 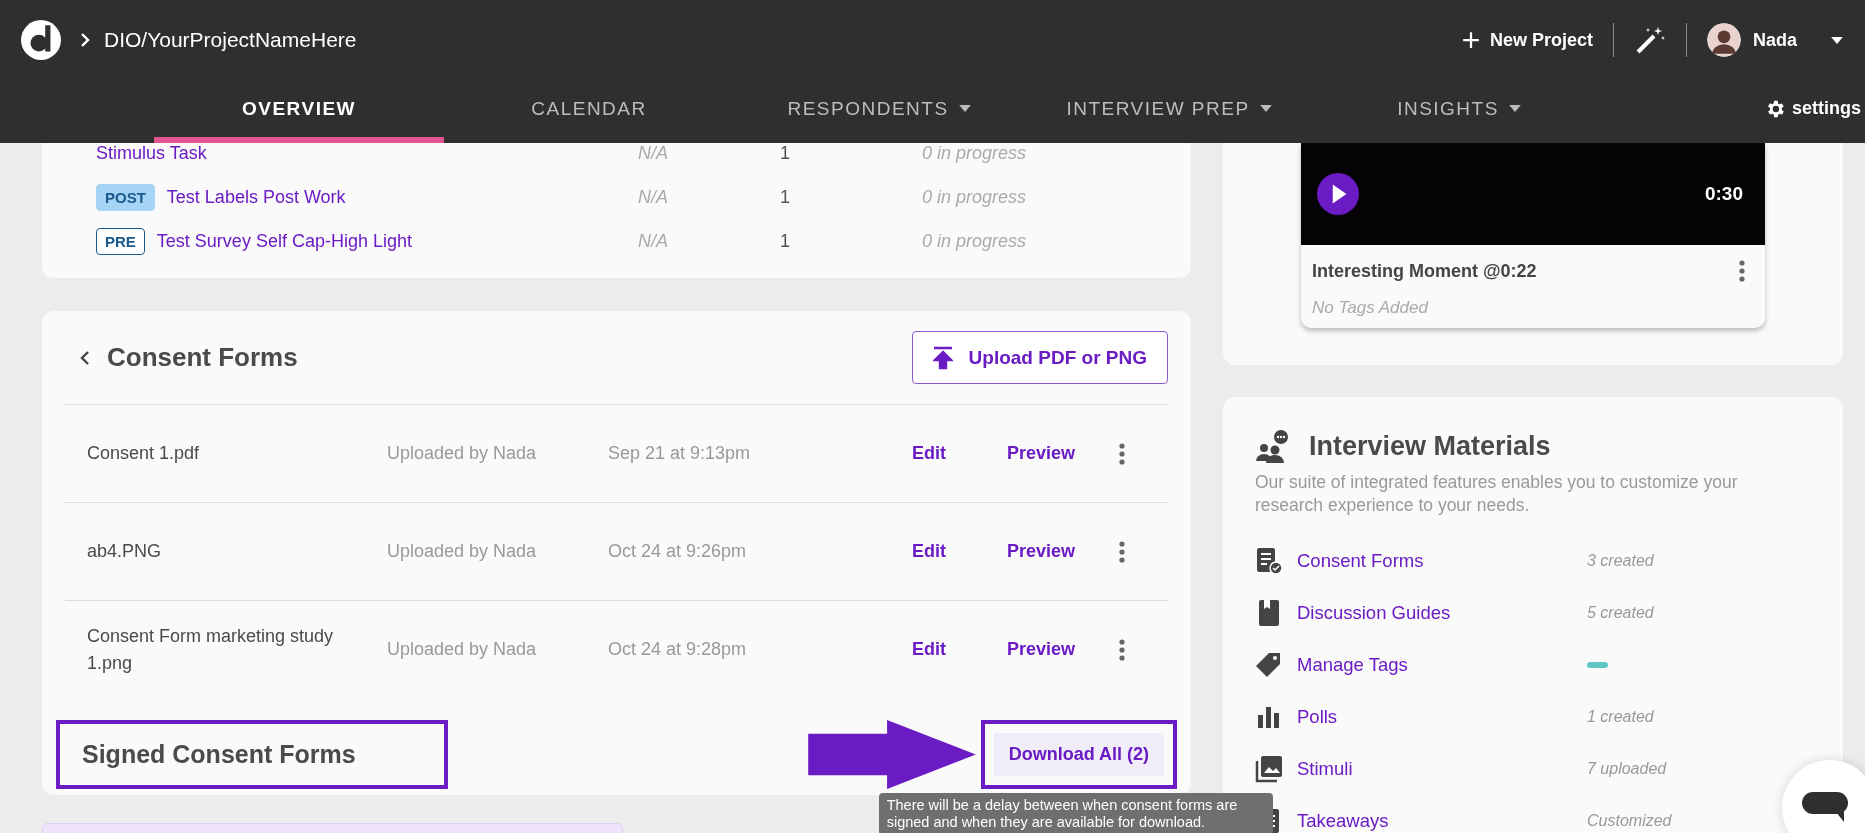 I want to click on back-icon, so click(x=85, y=357).